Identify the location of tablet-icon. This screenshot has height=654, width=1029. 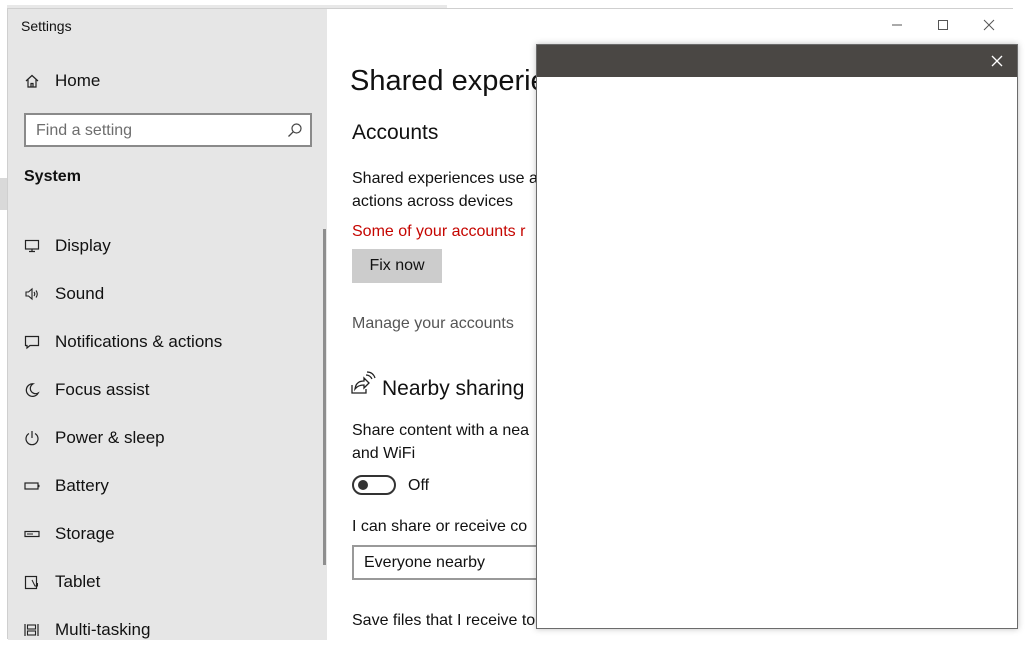
(32, 582).